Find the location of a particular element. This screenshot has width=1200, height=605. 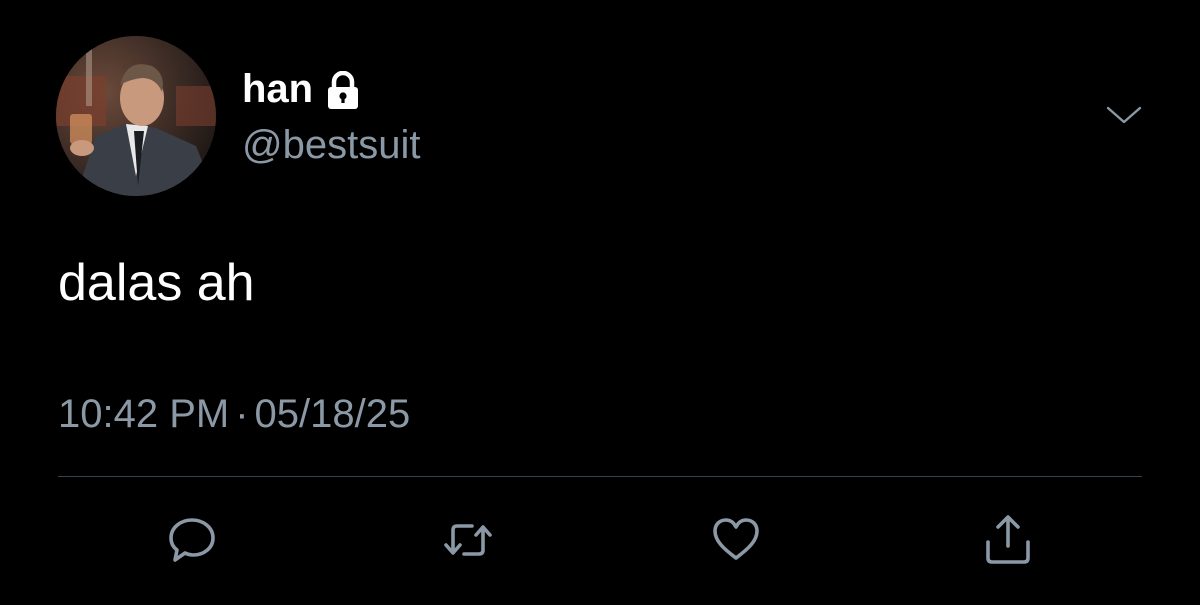

tweet-time: 10:42 PM is located at coordinates (144, 414).